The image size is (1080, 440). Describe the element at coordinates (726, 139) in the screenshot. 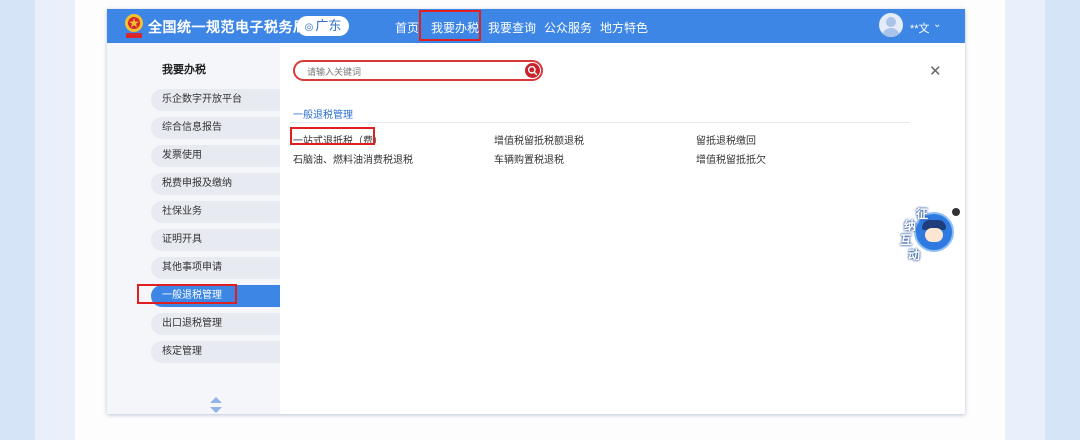

I see `service-link: 留抵退税缴回` at that location.